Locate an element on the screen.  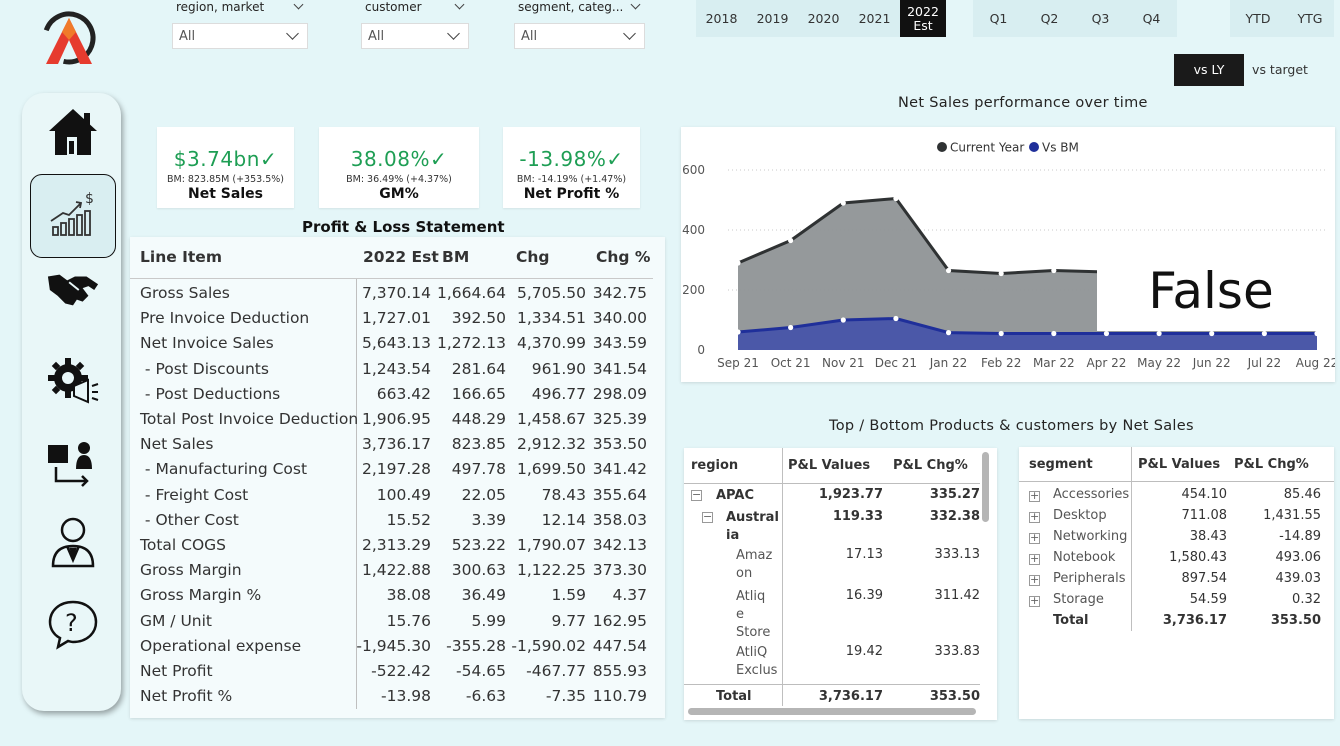
vertical-scrollbar is located at coordinates (985, 487).